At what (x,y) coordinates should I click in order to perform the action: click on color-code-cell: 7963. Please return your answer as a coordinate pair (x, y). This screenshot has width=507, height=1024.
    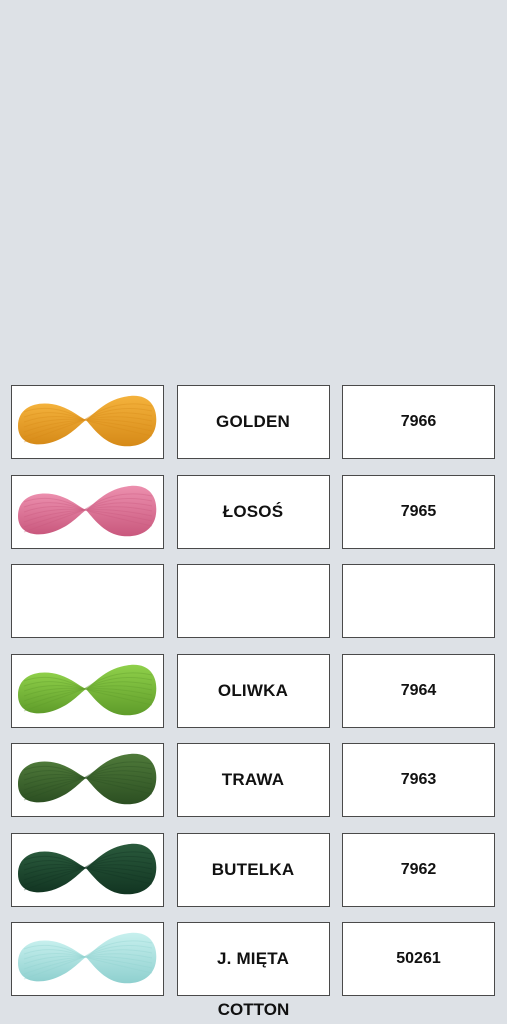
    Looking at the image, I should click on (418, 780).